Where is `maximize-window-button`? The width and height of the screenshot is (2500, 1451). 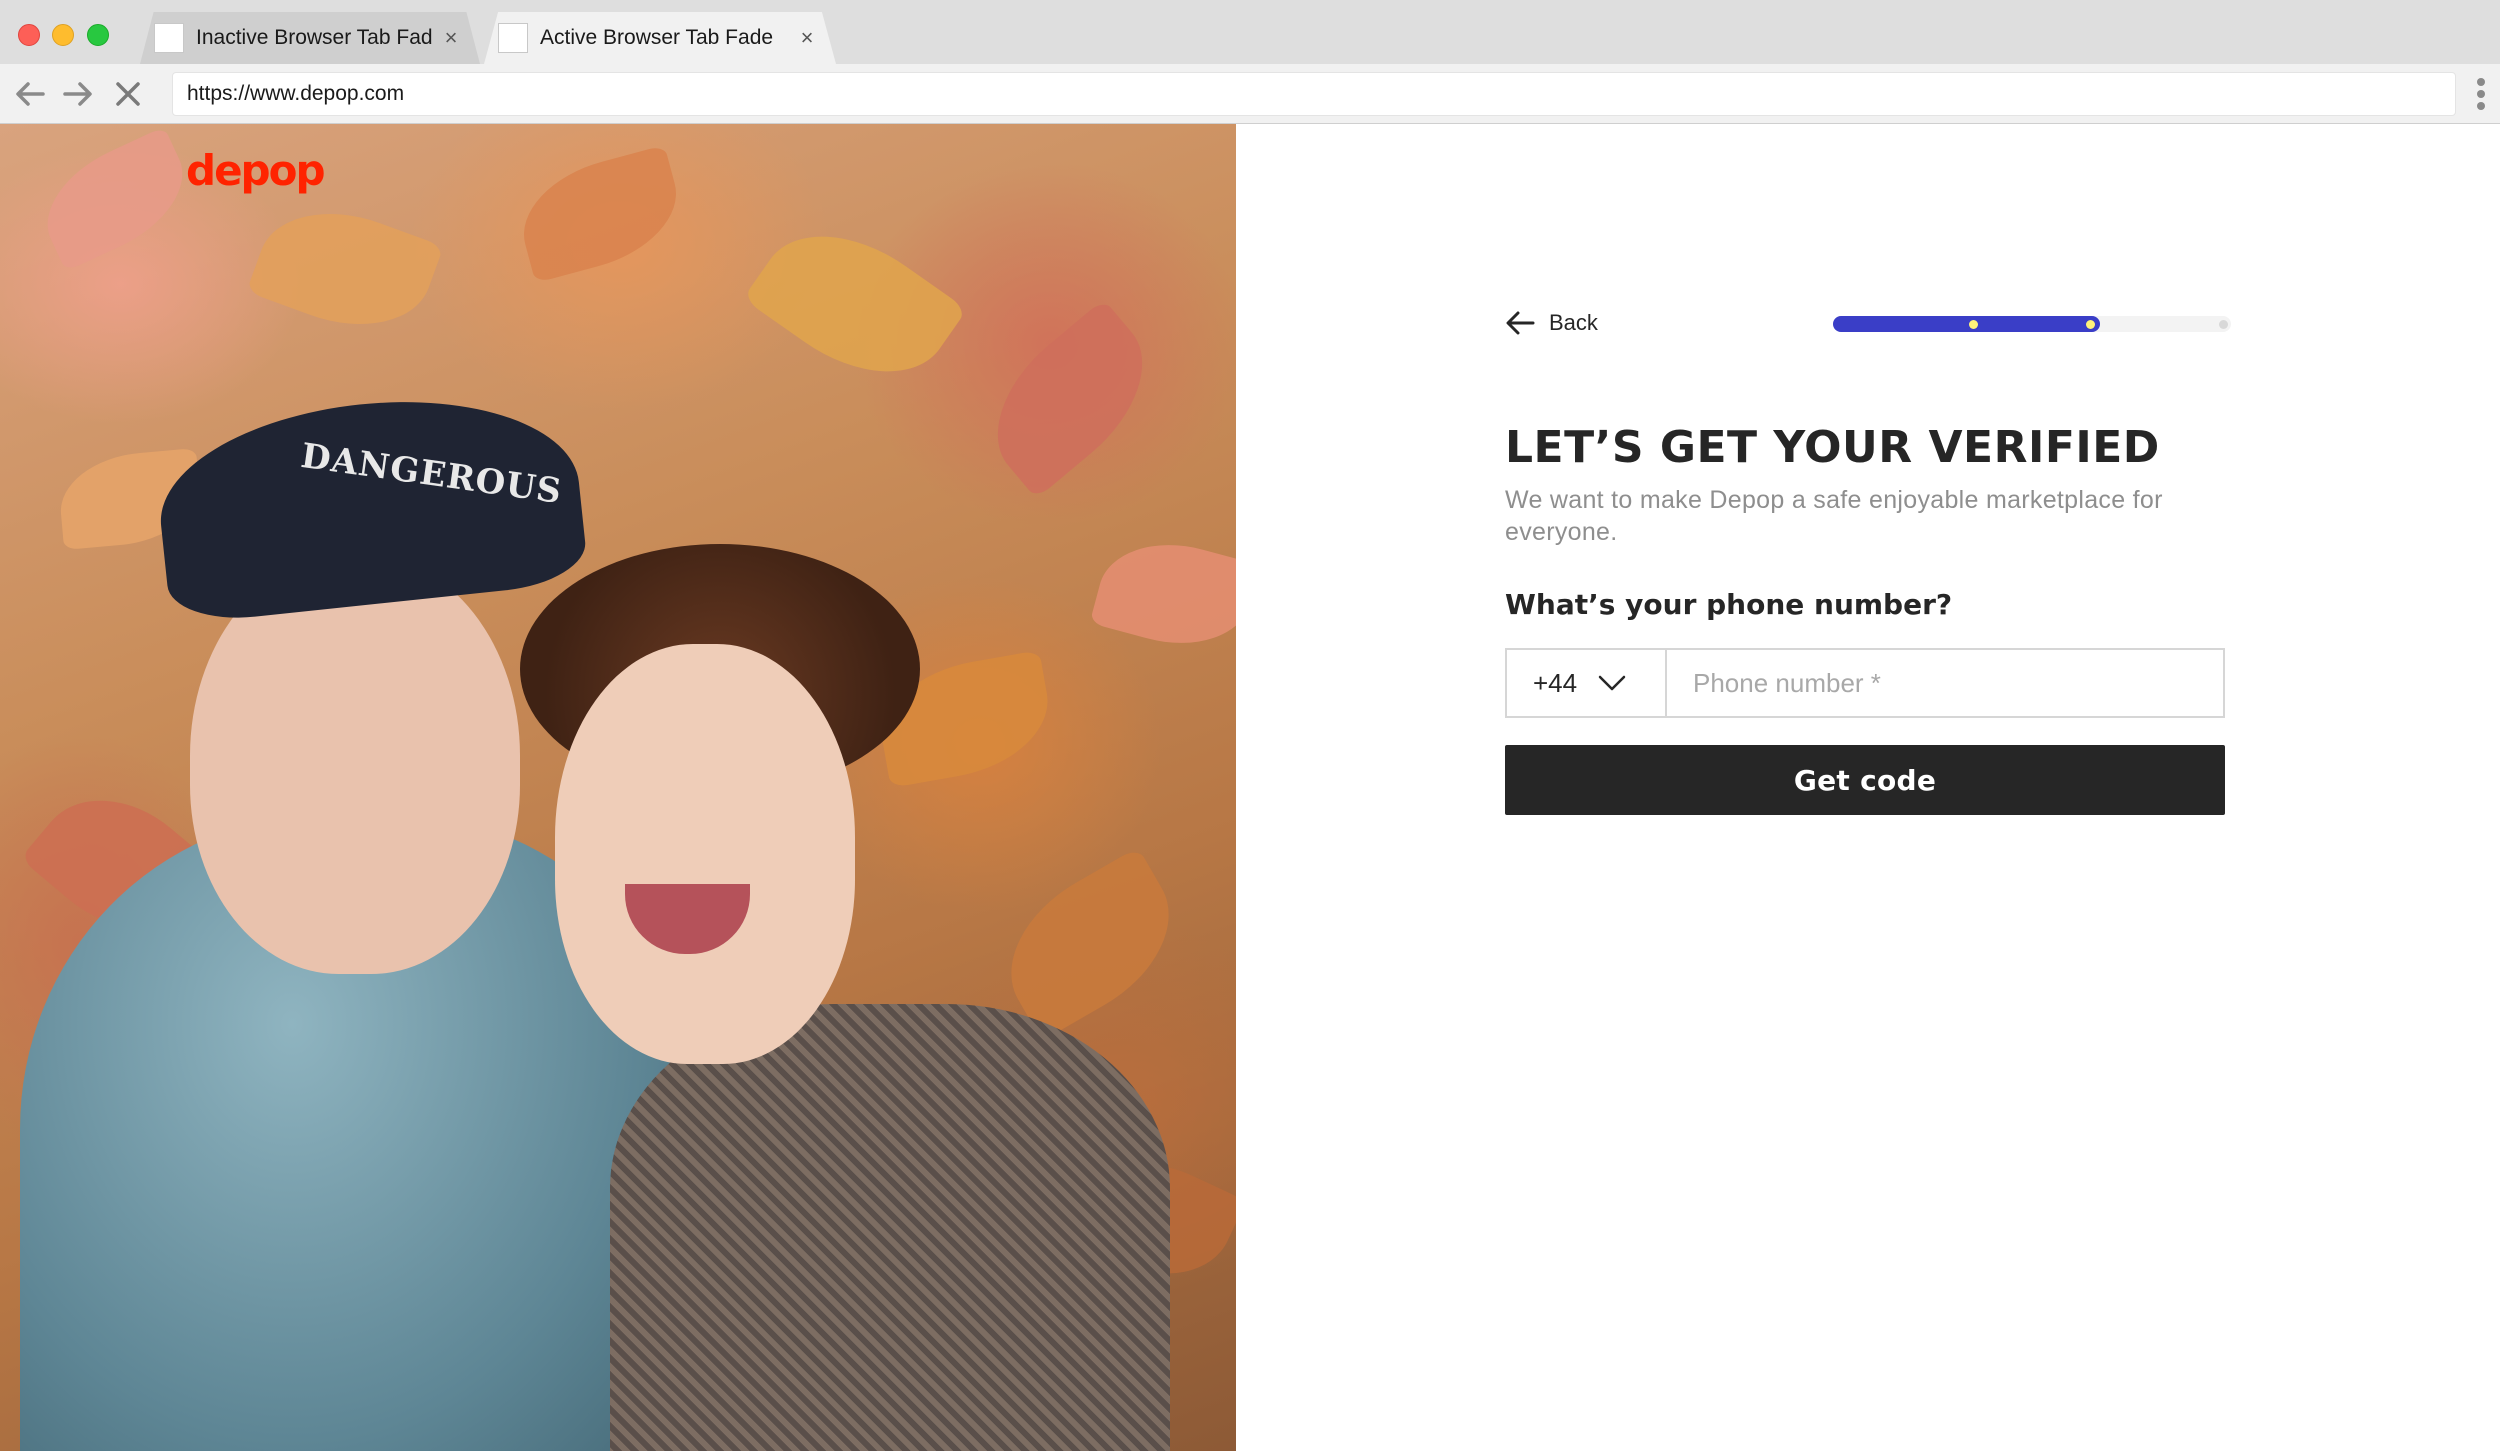 maximize-window-button is located at coordinates (98, 35).